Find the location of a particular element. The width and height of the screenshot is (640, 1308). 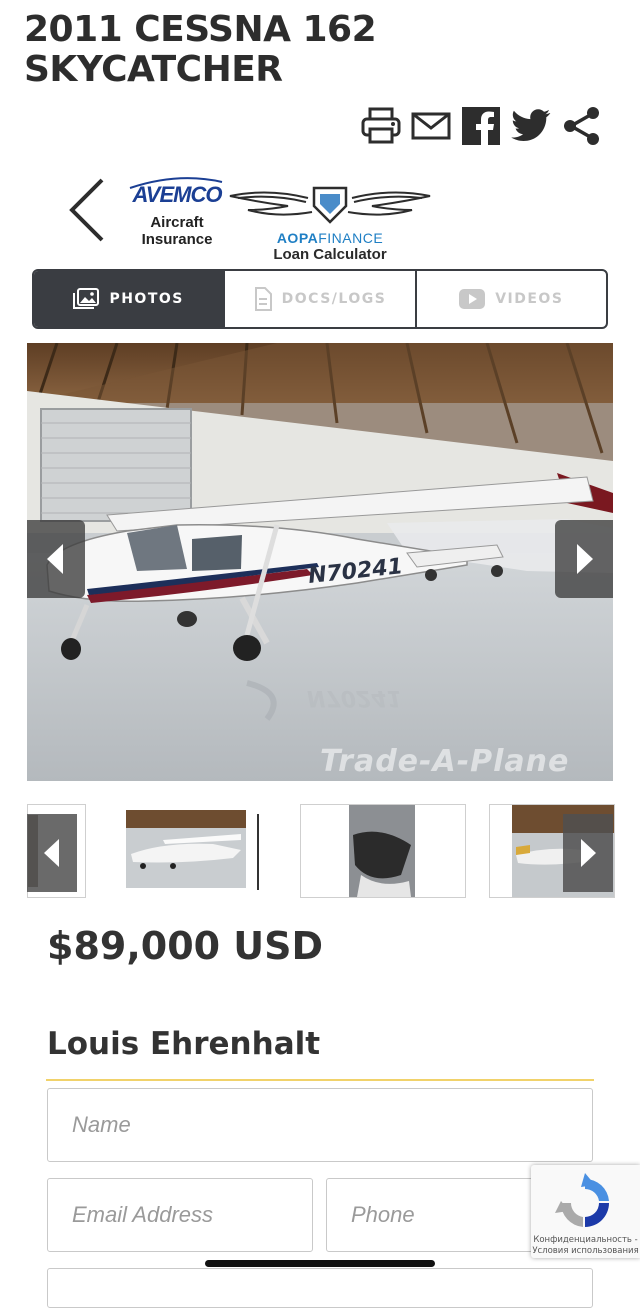

aopa-brand-rest: FINANCE is located at coordinates (351, 238).